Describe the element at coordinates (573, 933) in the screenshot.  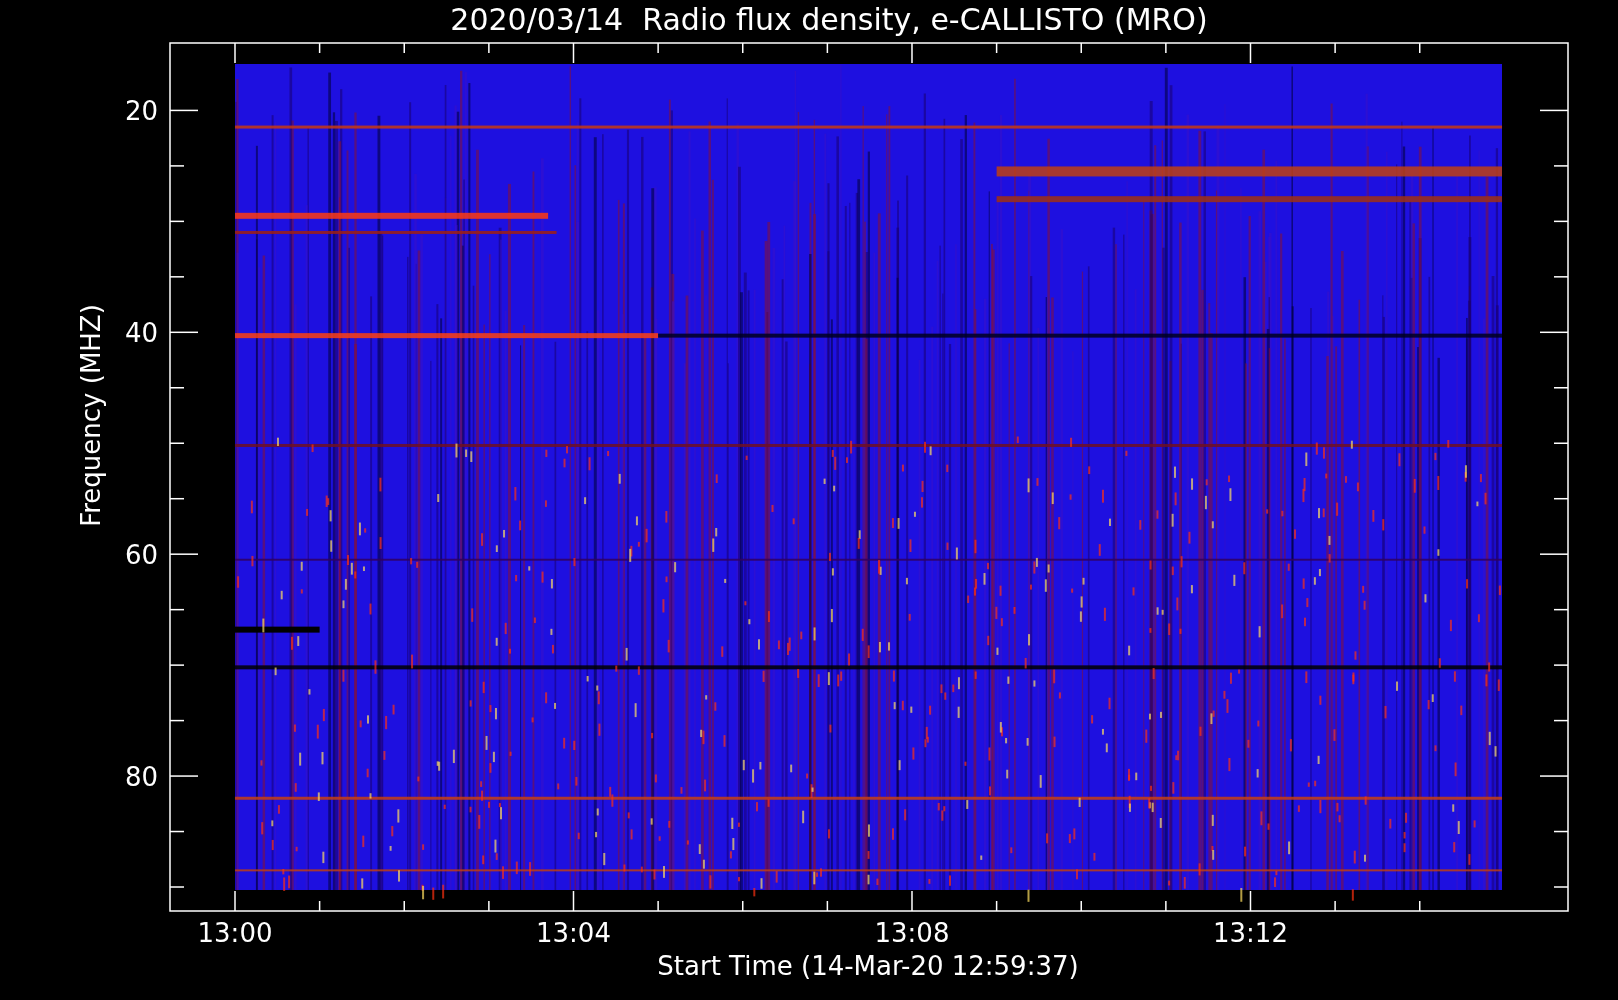
I see `x-tick-label: 13:04` at that location.